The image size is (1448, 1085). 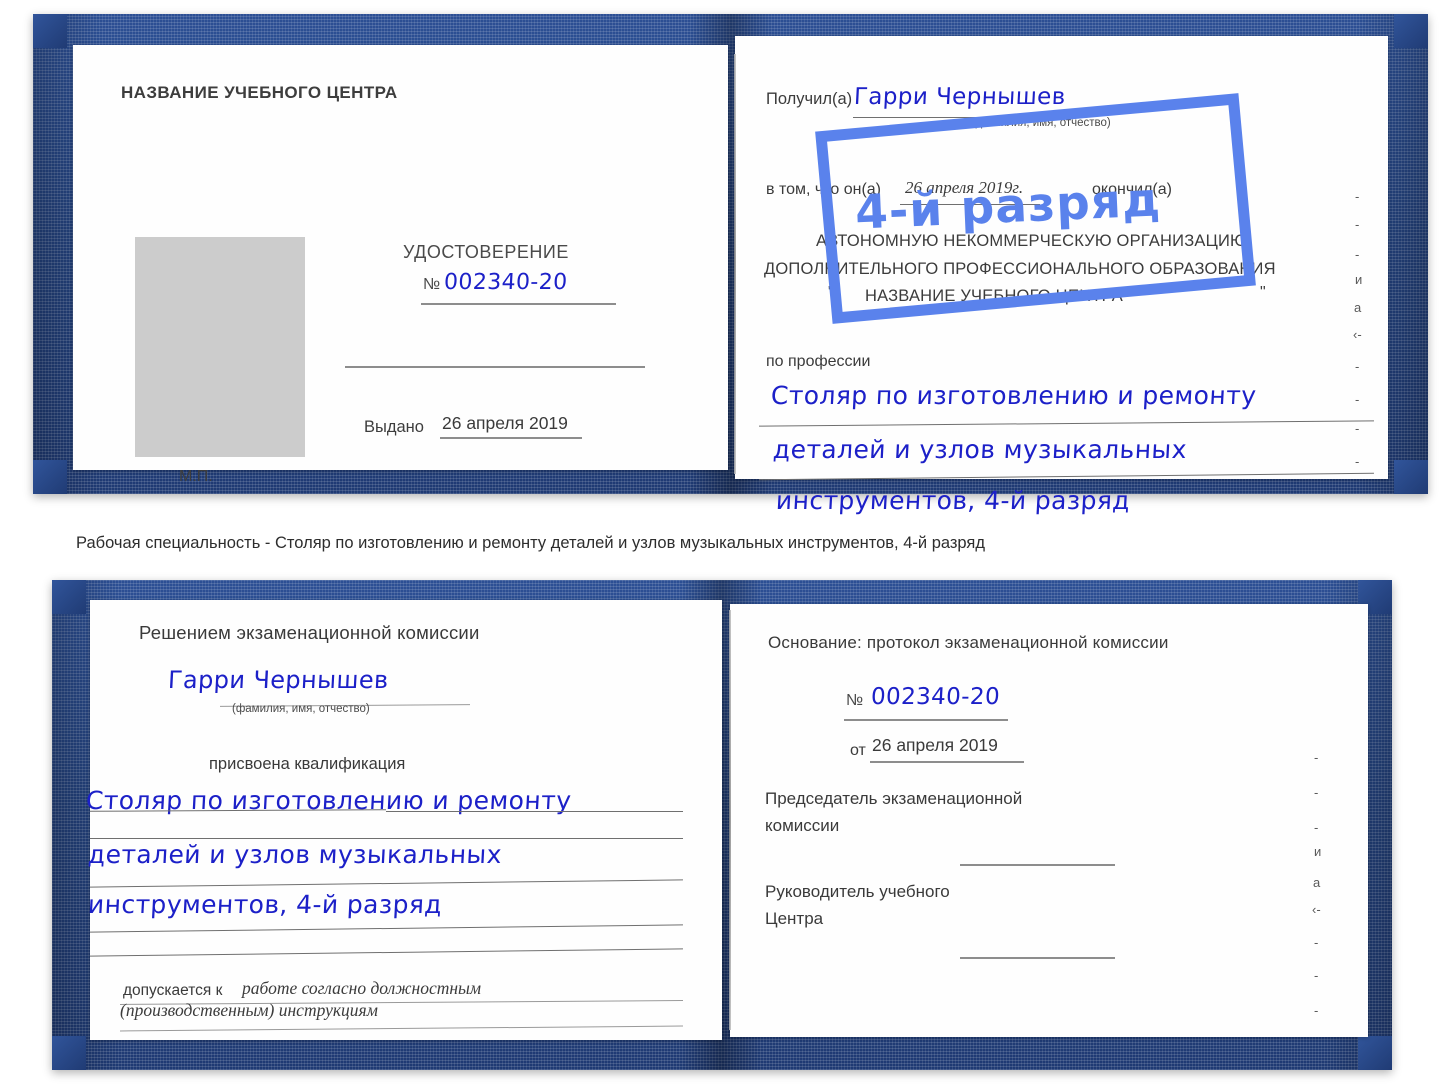 What do you see at coordinates (220, 347) in the screenshot?
I see `photo-placeholder` at bounding box center [220, 347].